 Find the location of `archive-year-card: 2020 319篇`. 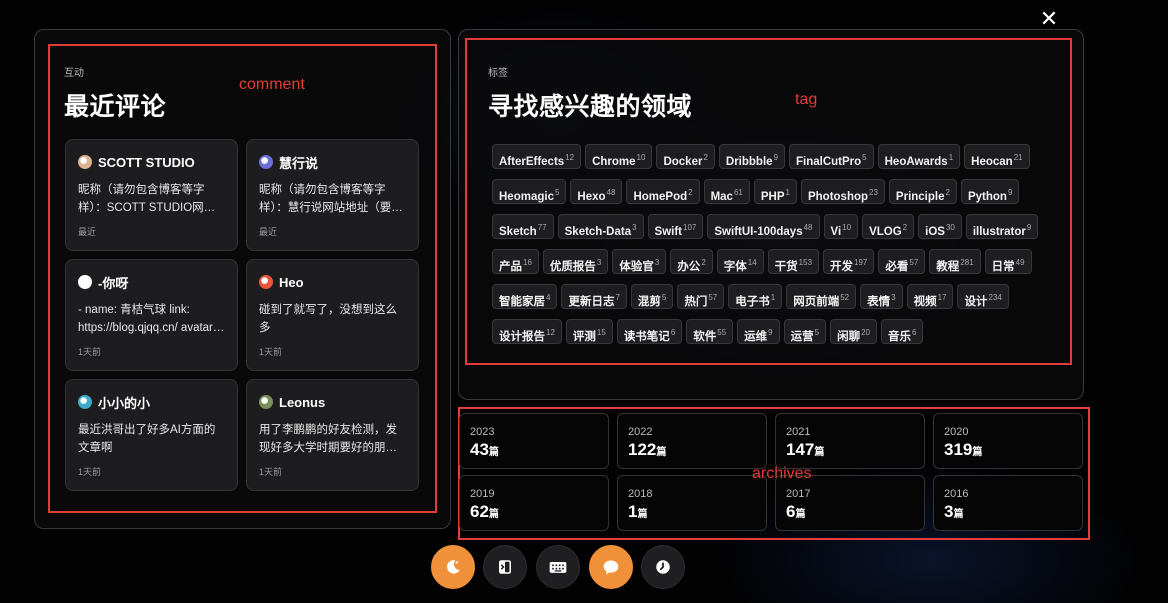

archive-year-card: 2020 319篇 is located at coordinates (1008, 441).